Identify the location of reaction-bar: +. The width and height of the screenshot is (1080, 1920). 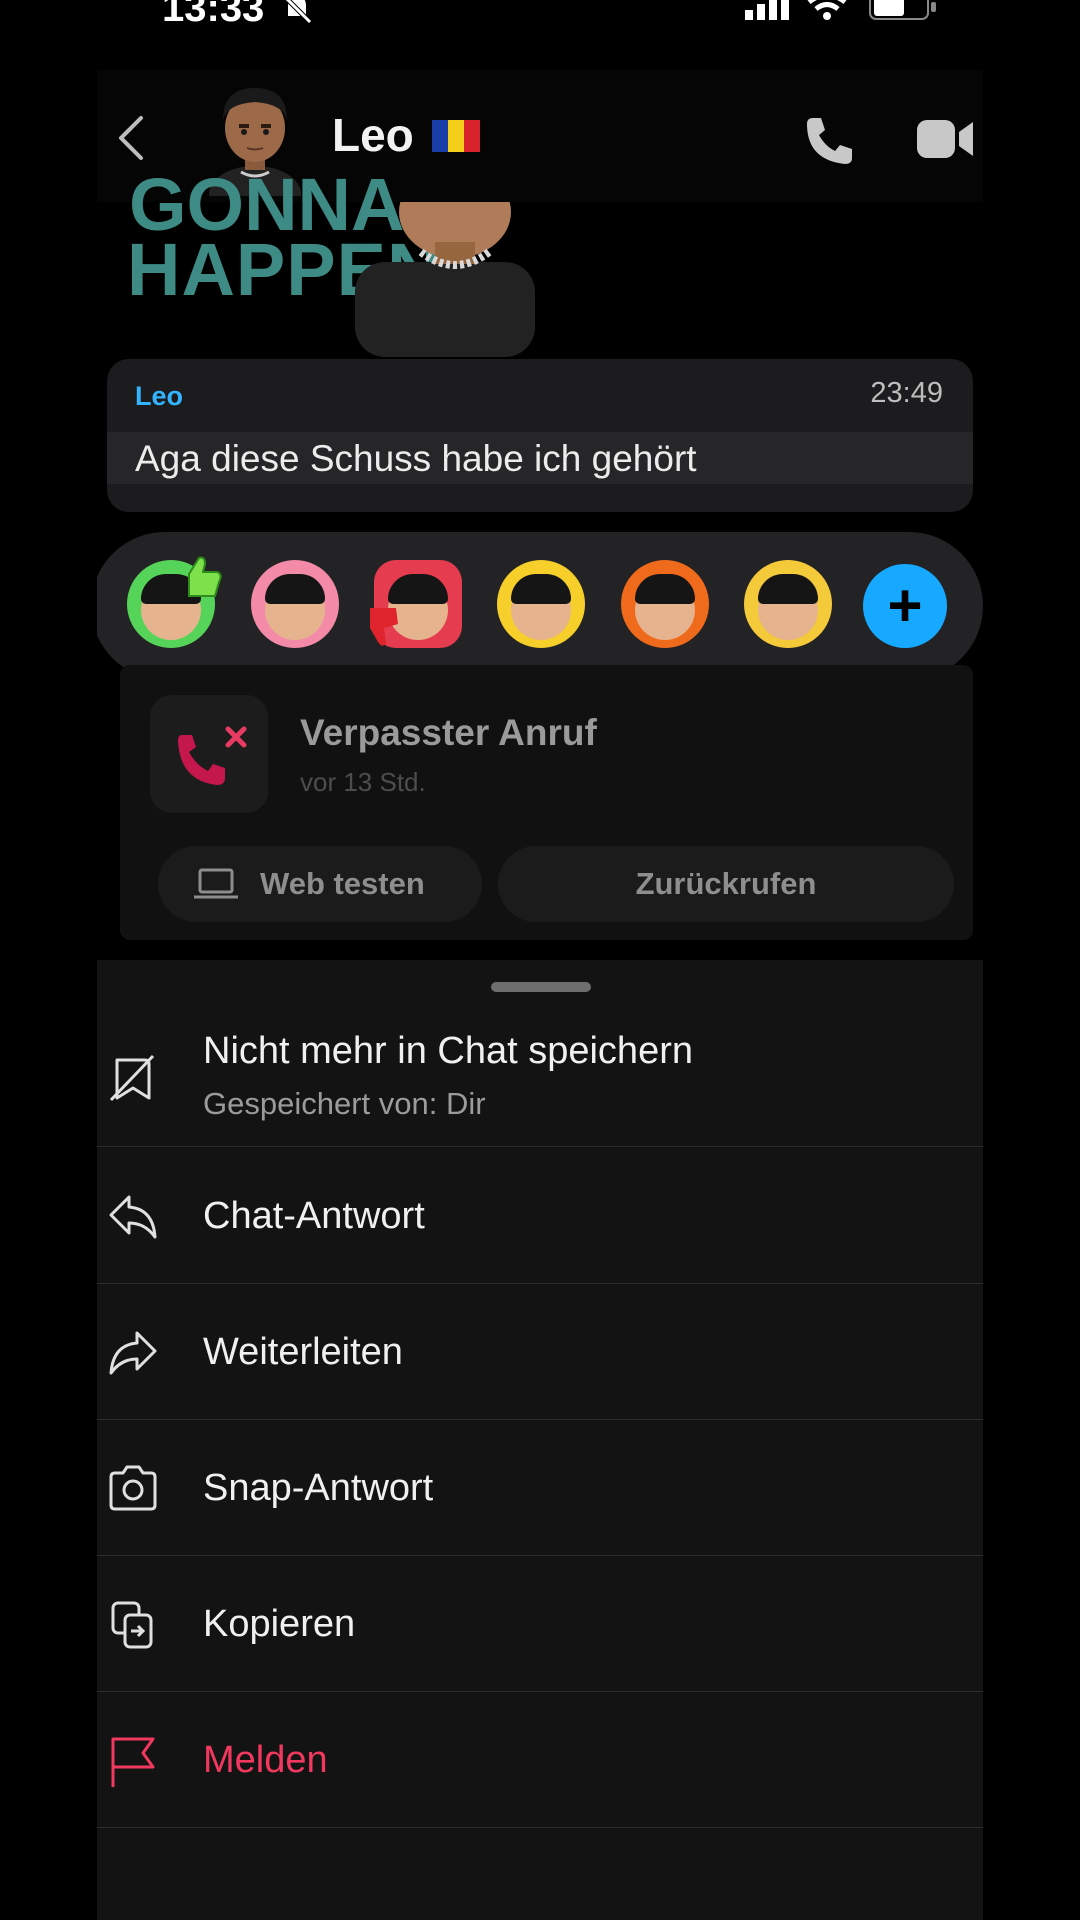
(540, 606).